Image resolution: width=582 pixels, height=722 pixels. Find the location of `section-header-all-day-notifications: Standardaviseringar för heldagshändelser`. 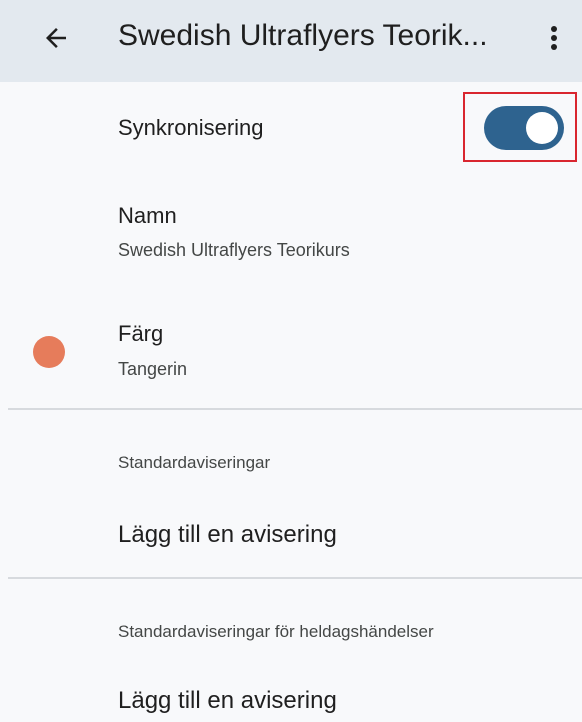

section-header-all-day-notifications: Standardaviseringar för heldagshändelser is located at coordinates (276, 631).